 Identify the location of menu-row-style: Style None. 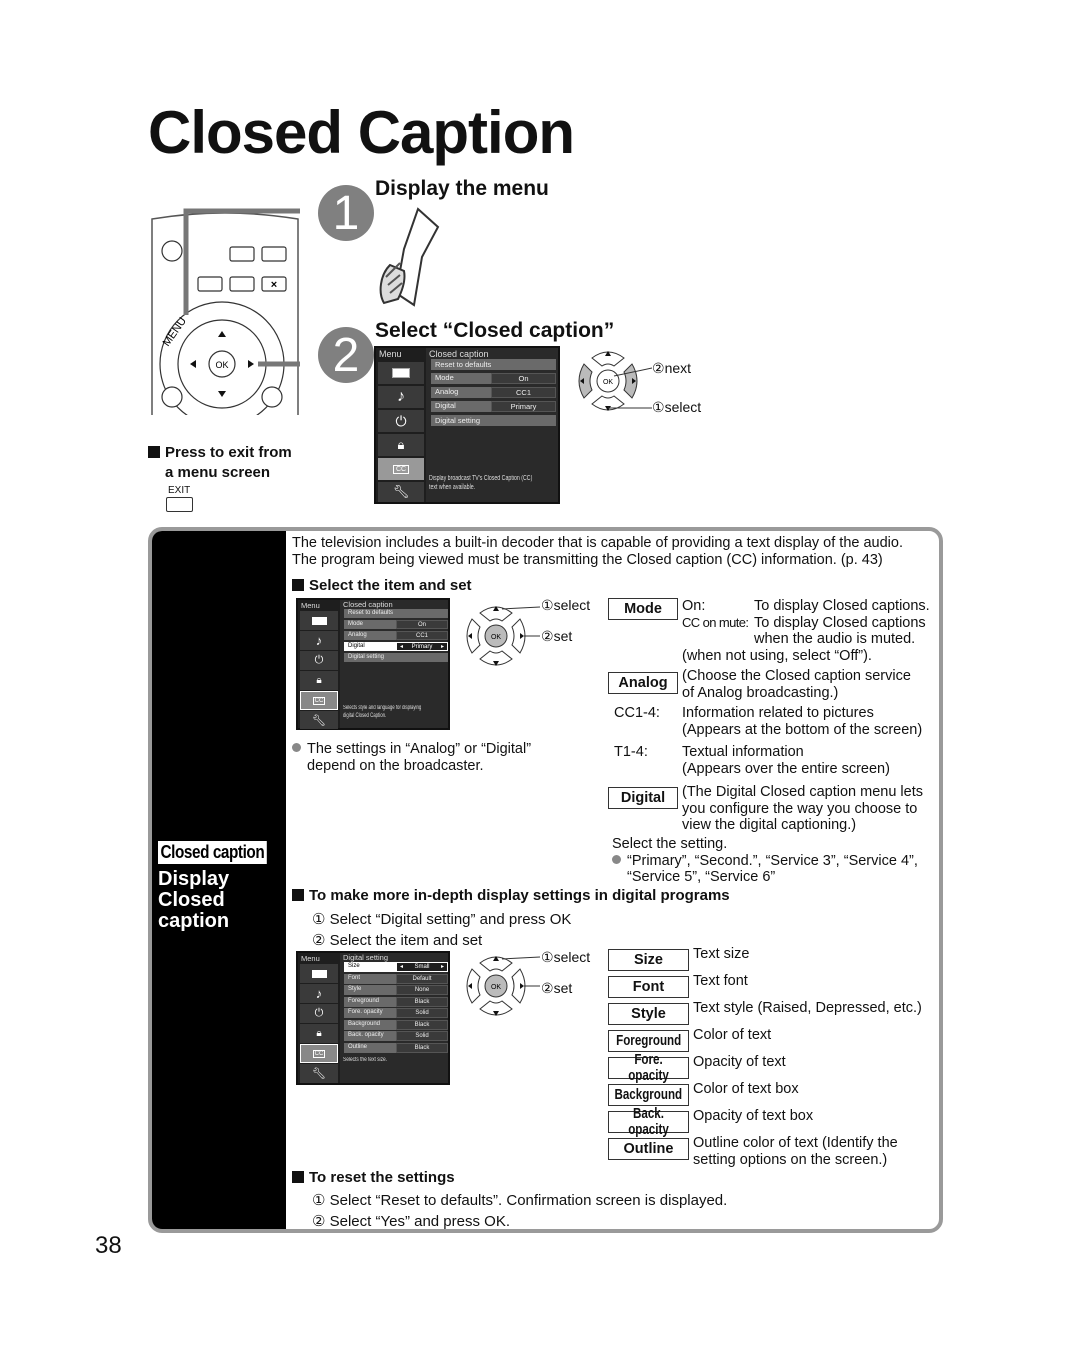
(396, 990).